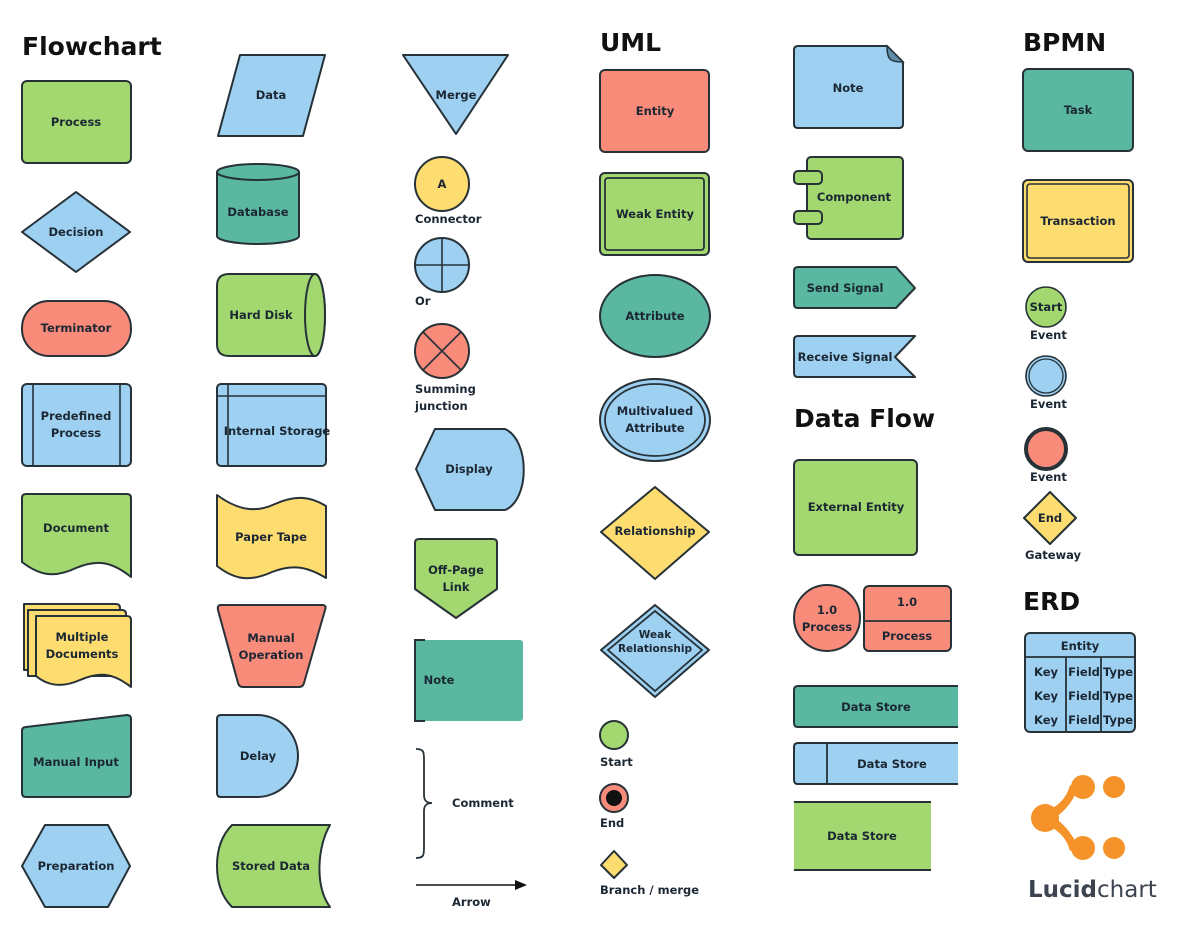 The image size is (1200, 927). I want to click on shape-display: Display, so click(470, 469).